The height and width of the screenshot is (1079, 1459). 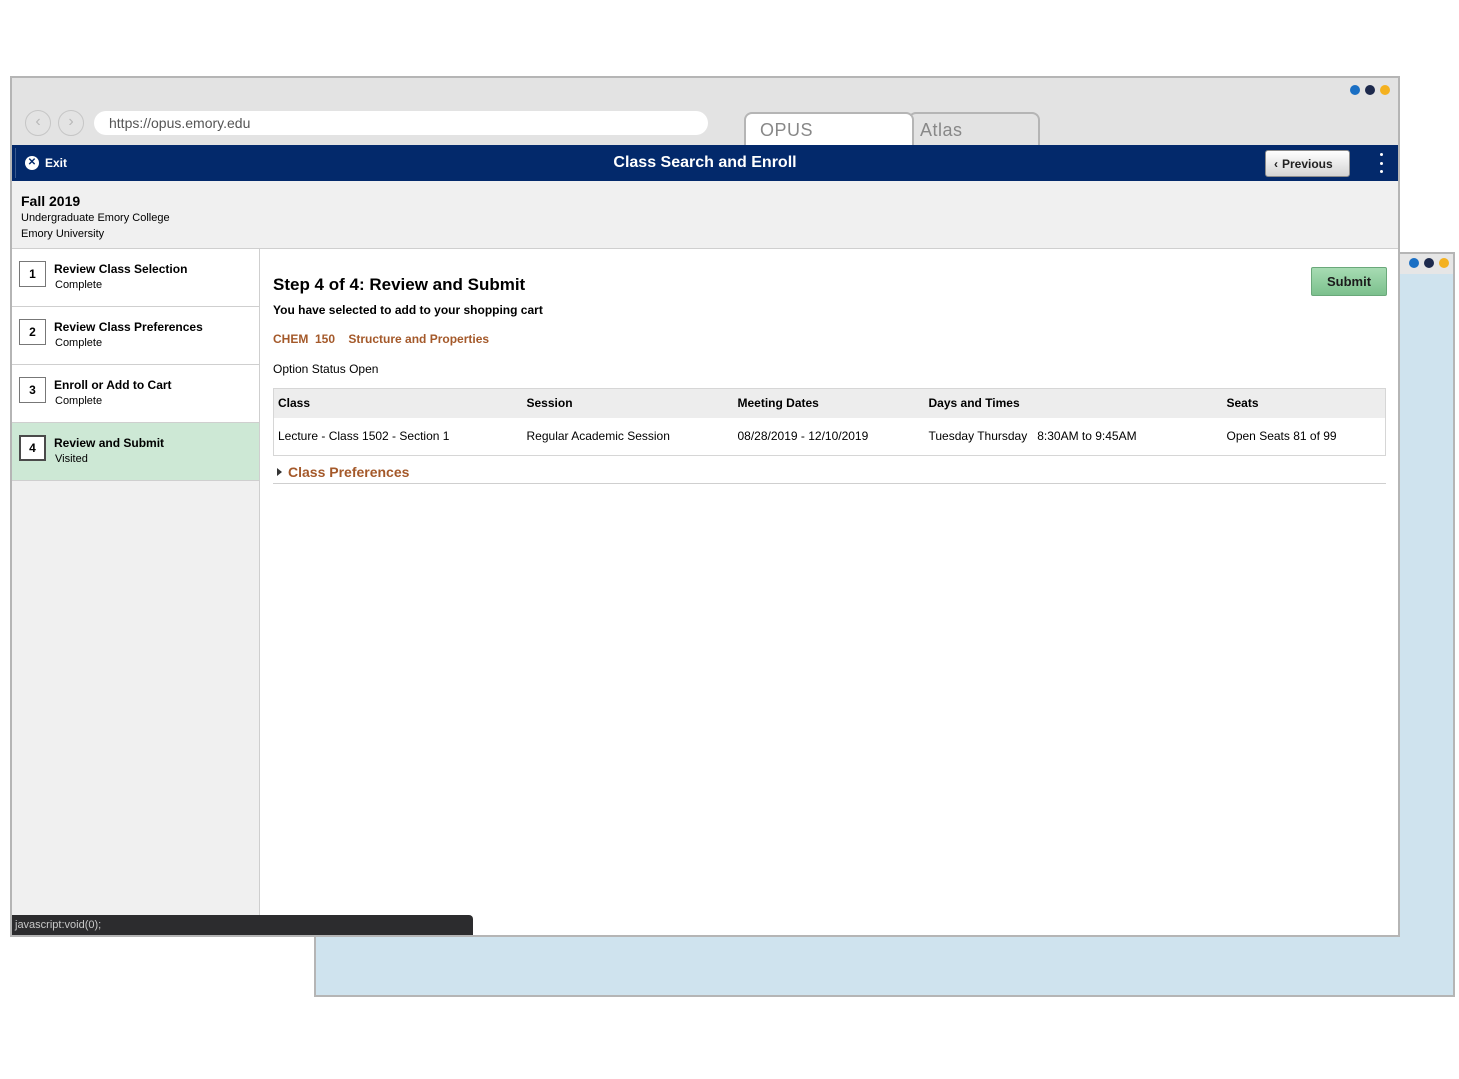 I want to click on url-bar: https://opus.emory.edu, so click(x=401, y=123).